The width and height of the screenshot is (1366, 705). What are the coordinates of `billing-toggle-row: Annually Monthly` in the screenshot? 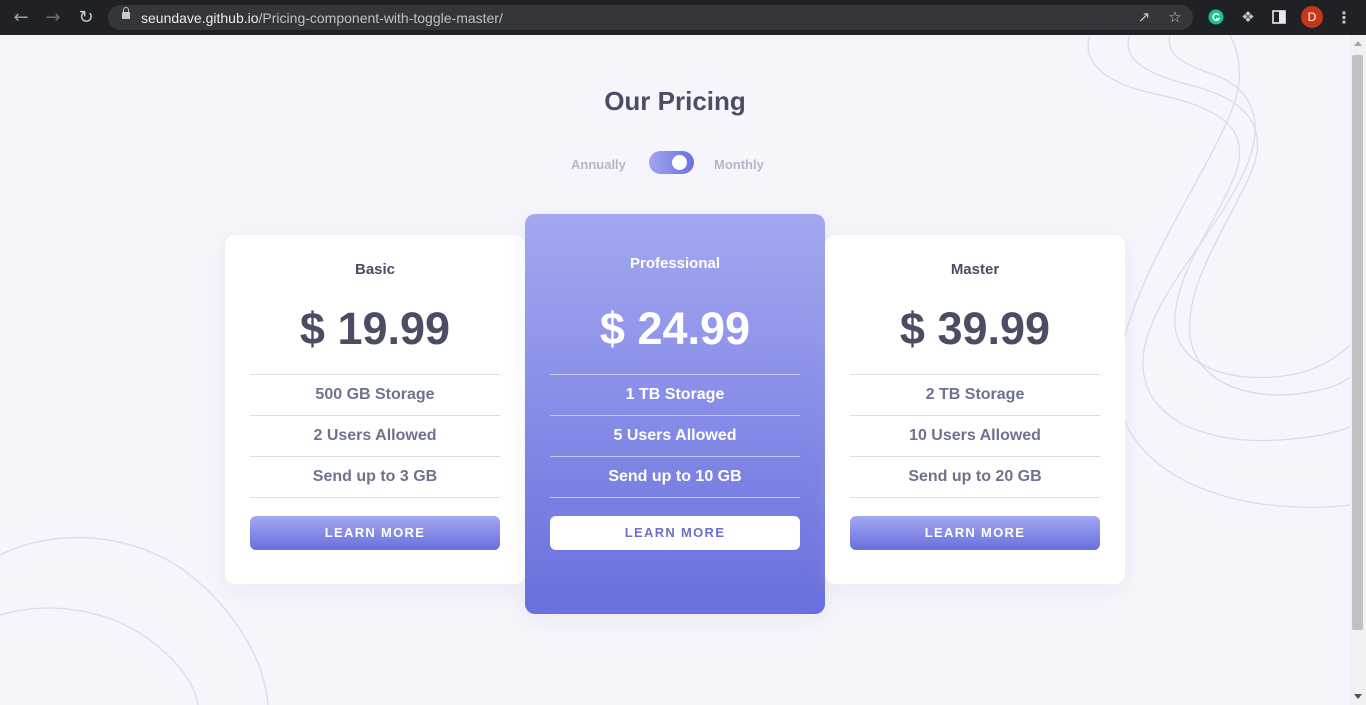 It's located at (675, 164).